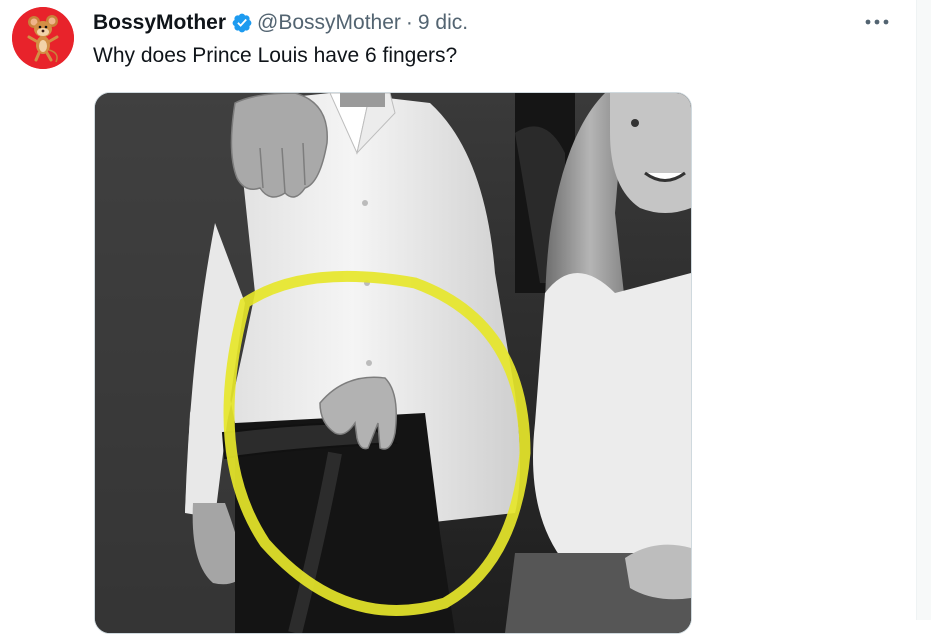  I want to click on timeline-edge, so click(923, 310).